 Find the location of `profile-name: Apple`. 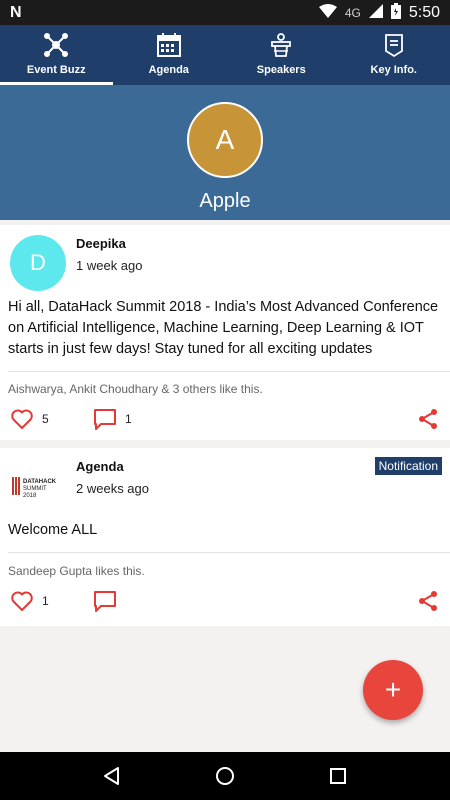

profile-name: Apple is located at coordinates (225, 201).